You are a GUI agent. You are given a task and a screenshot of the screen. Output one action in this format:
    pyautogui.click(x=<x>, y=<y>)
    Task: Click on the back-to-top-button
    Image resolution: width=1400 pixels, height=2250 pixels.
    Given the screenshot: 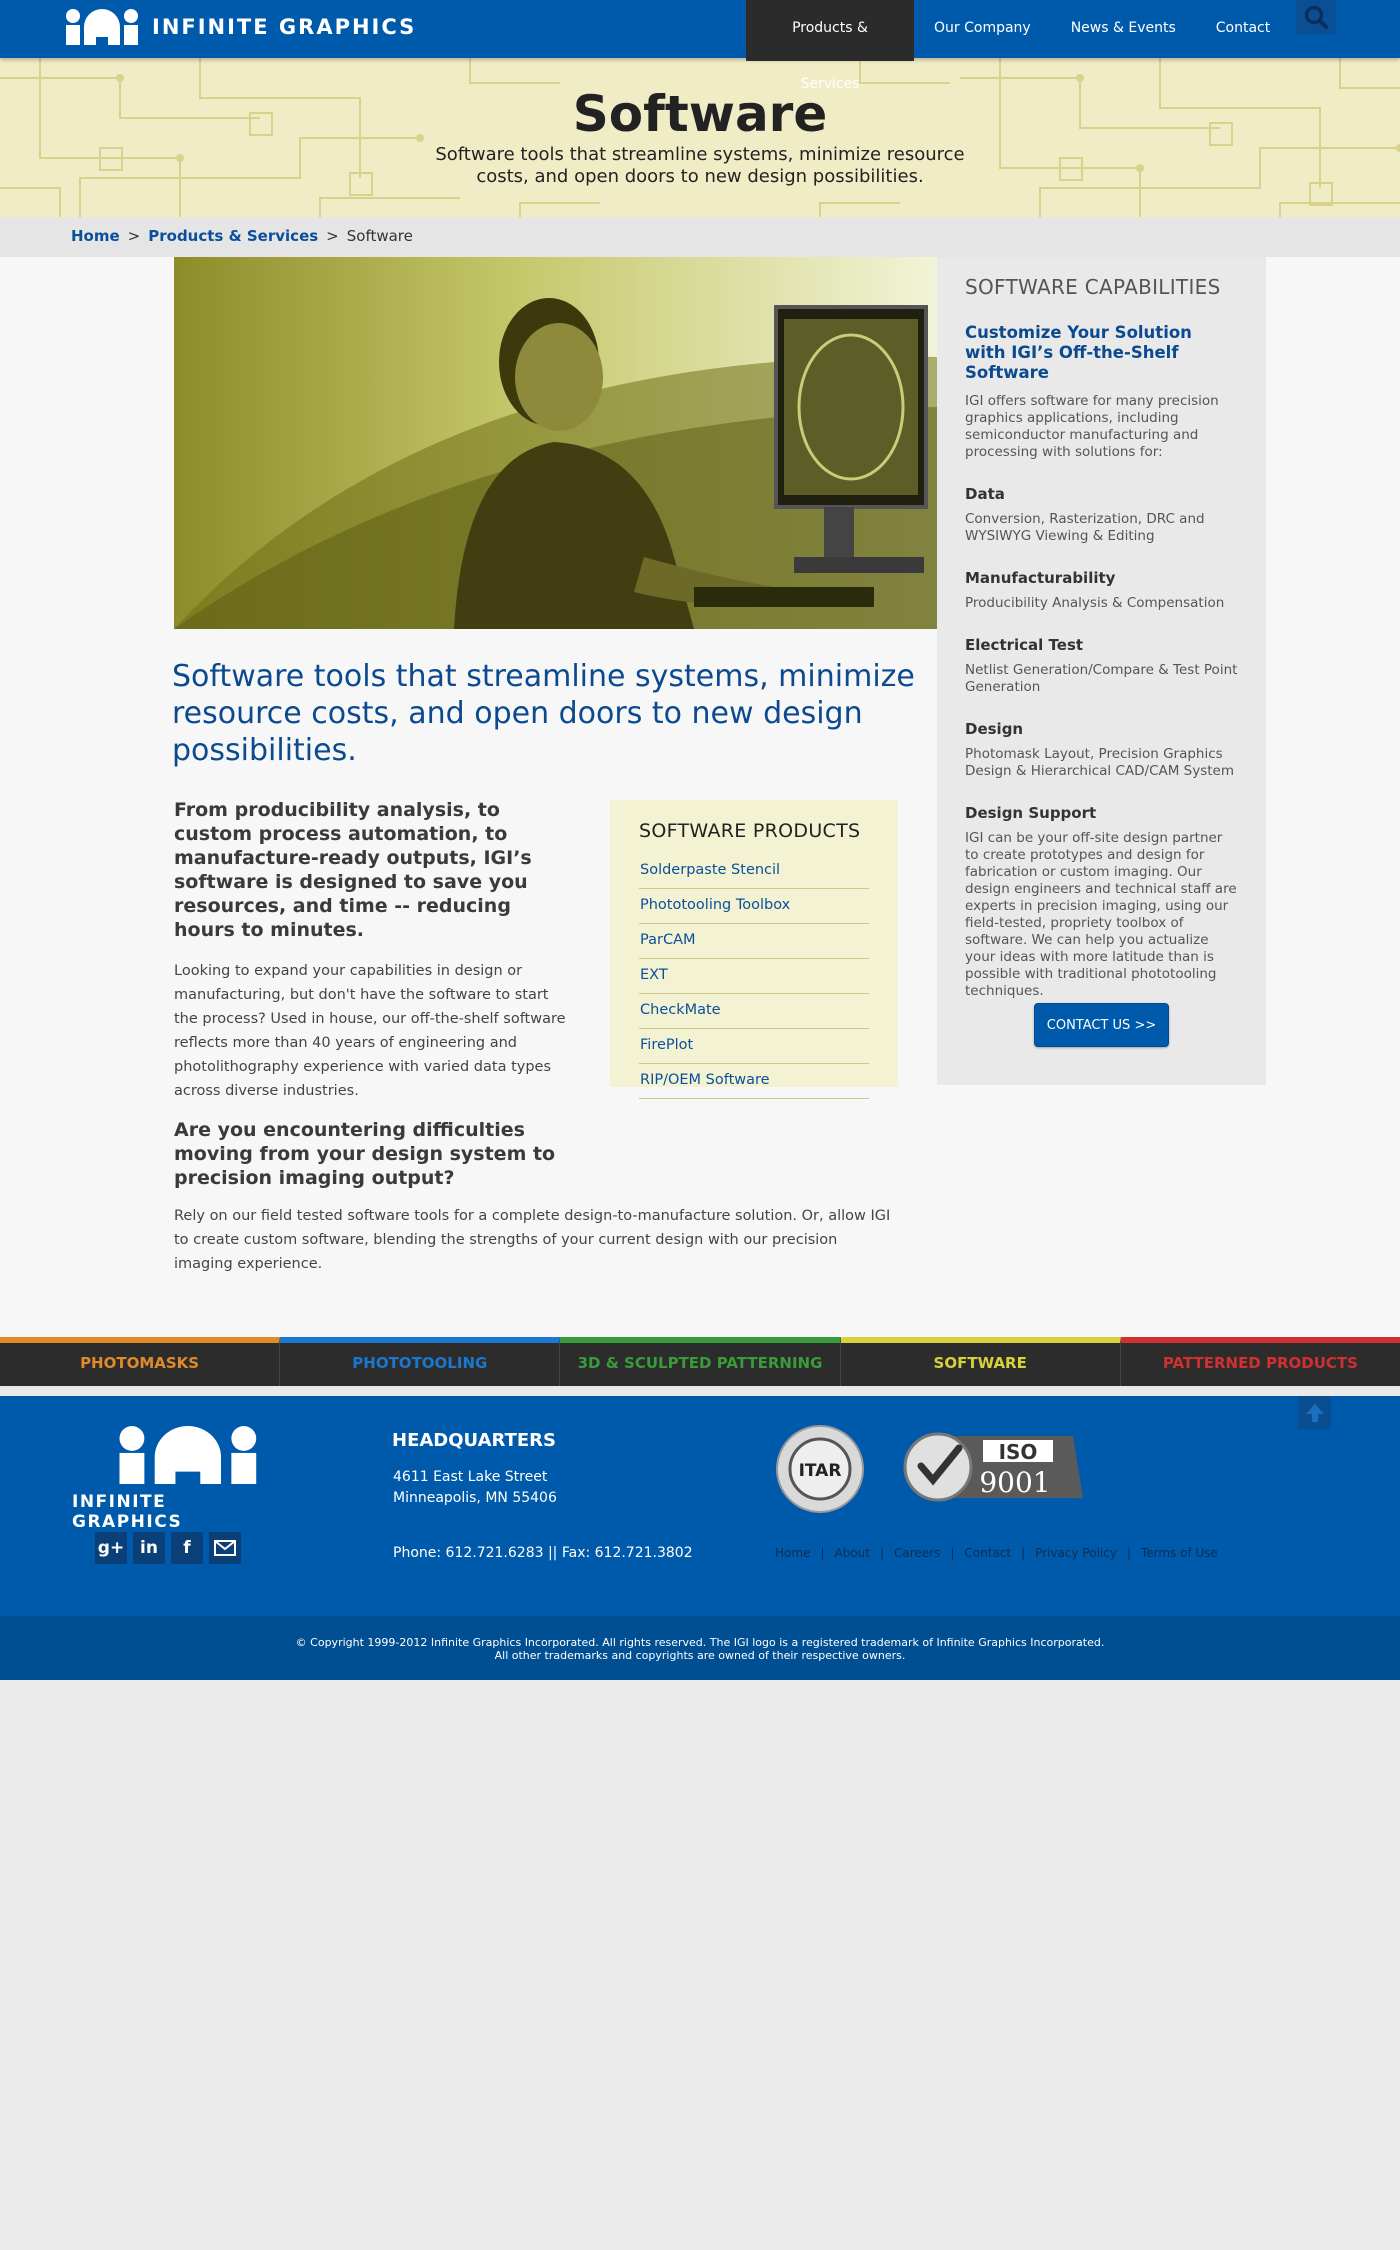 What is the action you would take?
    pyautogui.click(x=1314, y=1412)
    